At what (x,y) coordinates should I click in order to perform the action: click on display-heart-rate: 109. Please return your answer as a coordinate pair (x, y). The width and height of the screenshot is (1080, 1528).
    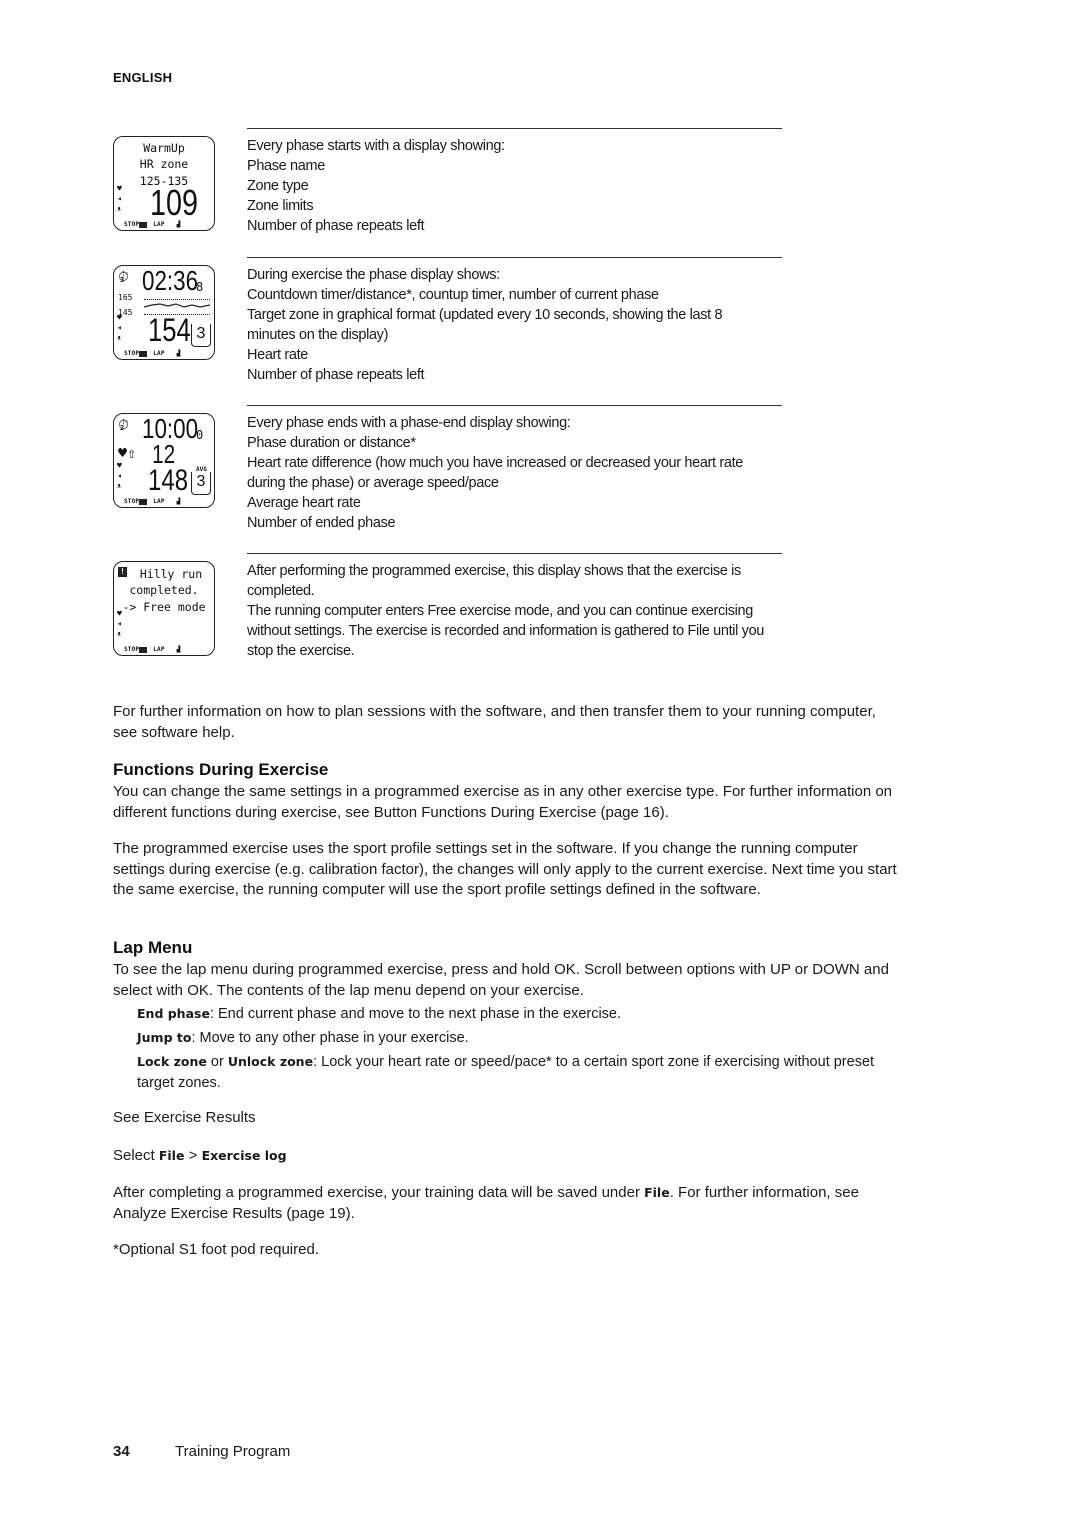
    Looking at the image, I should click on (174, 202).